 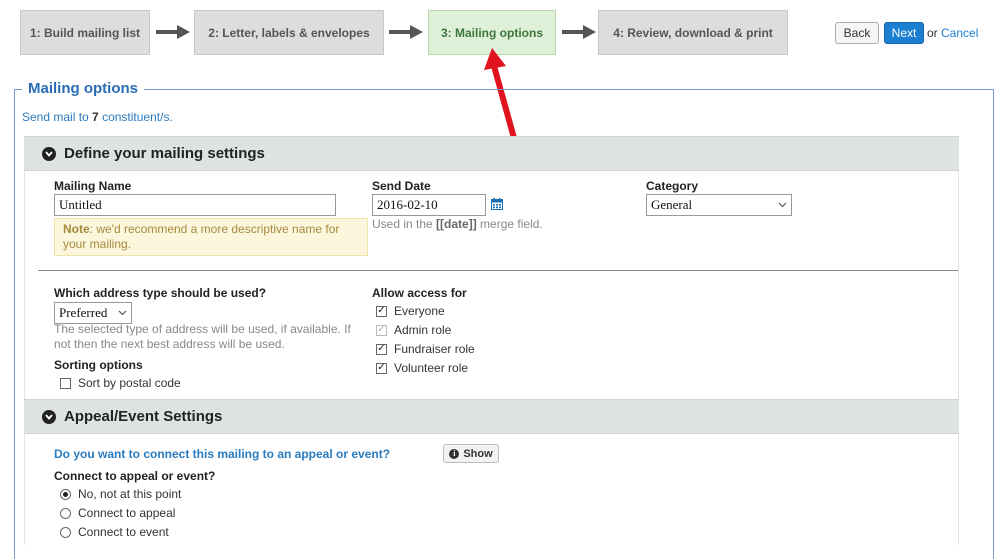 I want to click on show-button: i Show, so click(x=471, y=453).